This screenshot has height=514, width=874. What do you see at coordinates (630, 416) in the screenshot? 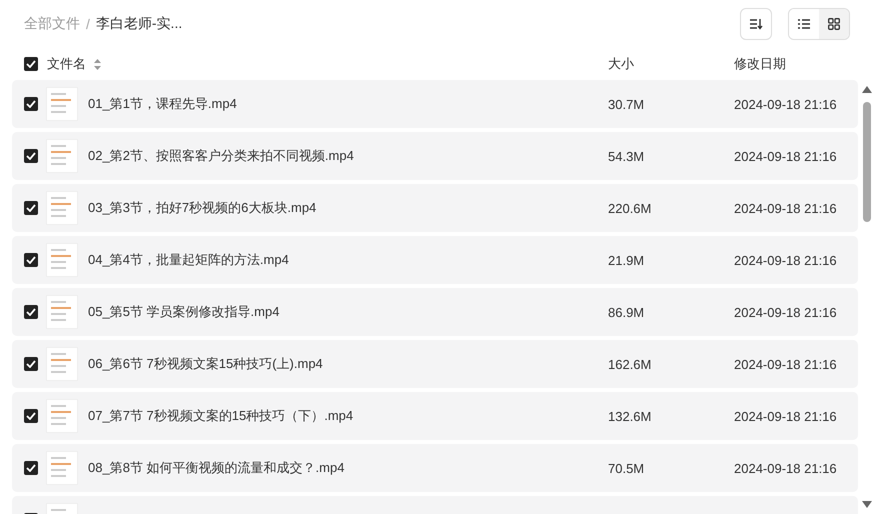
I see `file-size: 132.6M` at bounding box center [630, 416].